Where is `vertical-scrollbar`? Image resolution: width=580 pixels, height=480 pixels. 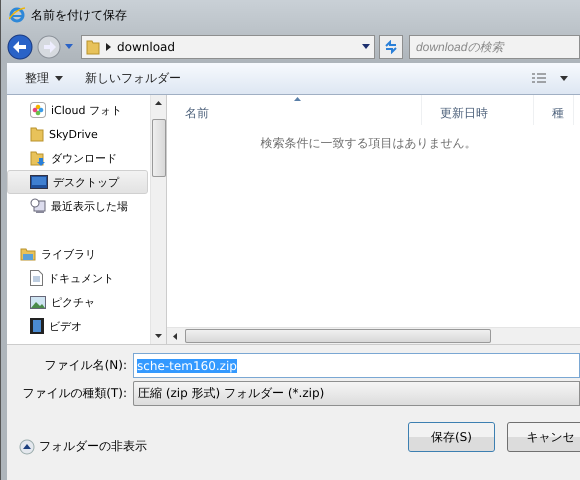 vertical-scrollbar is located at coordinates (158, 219).